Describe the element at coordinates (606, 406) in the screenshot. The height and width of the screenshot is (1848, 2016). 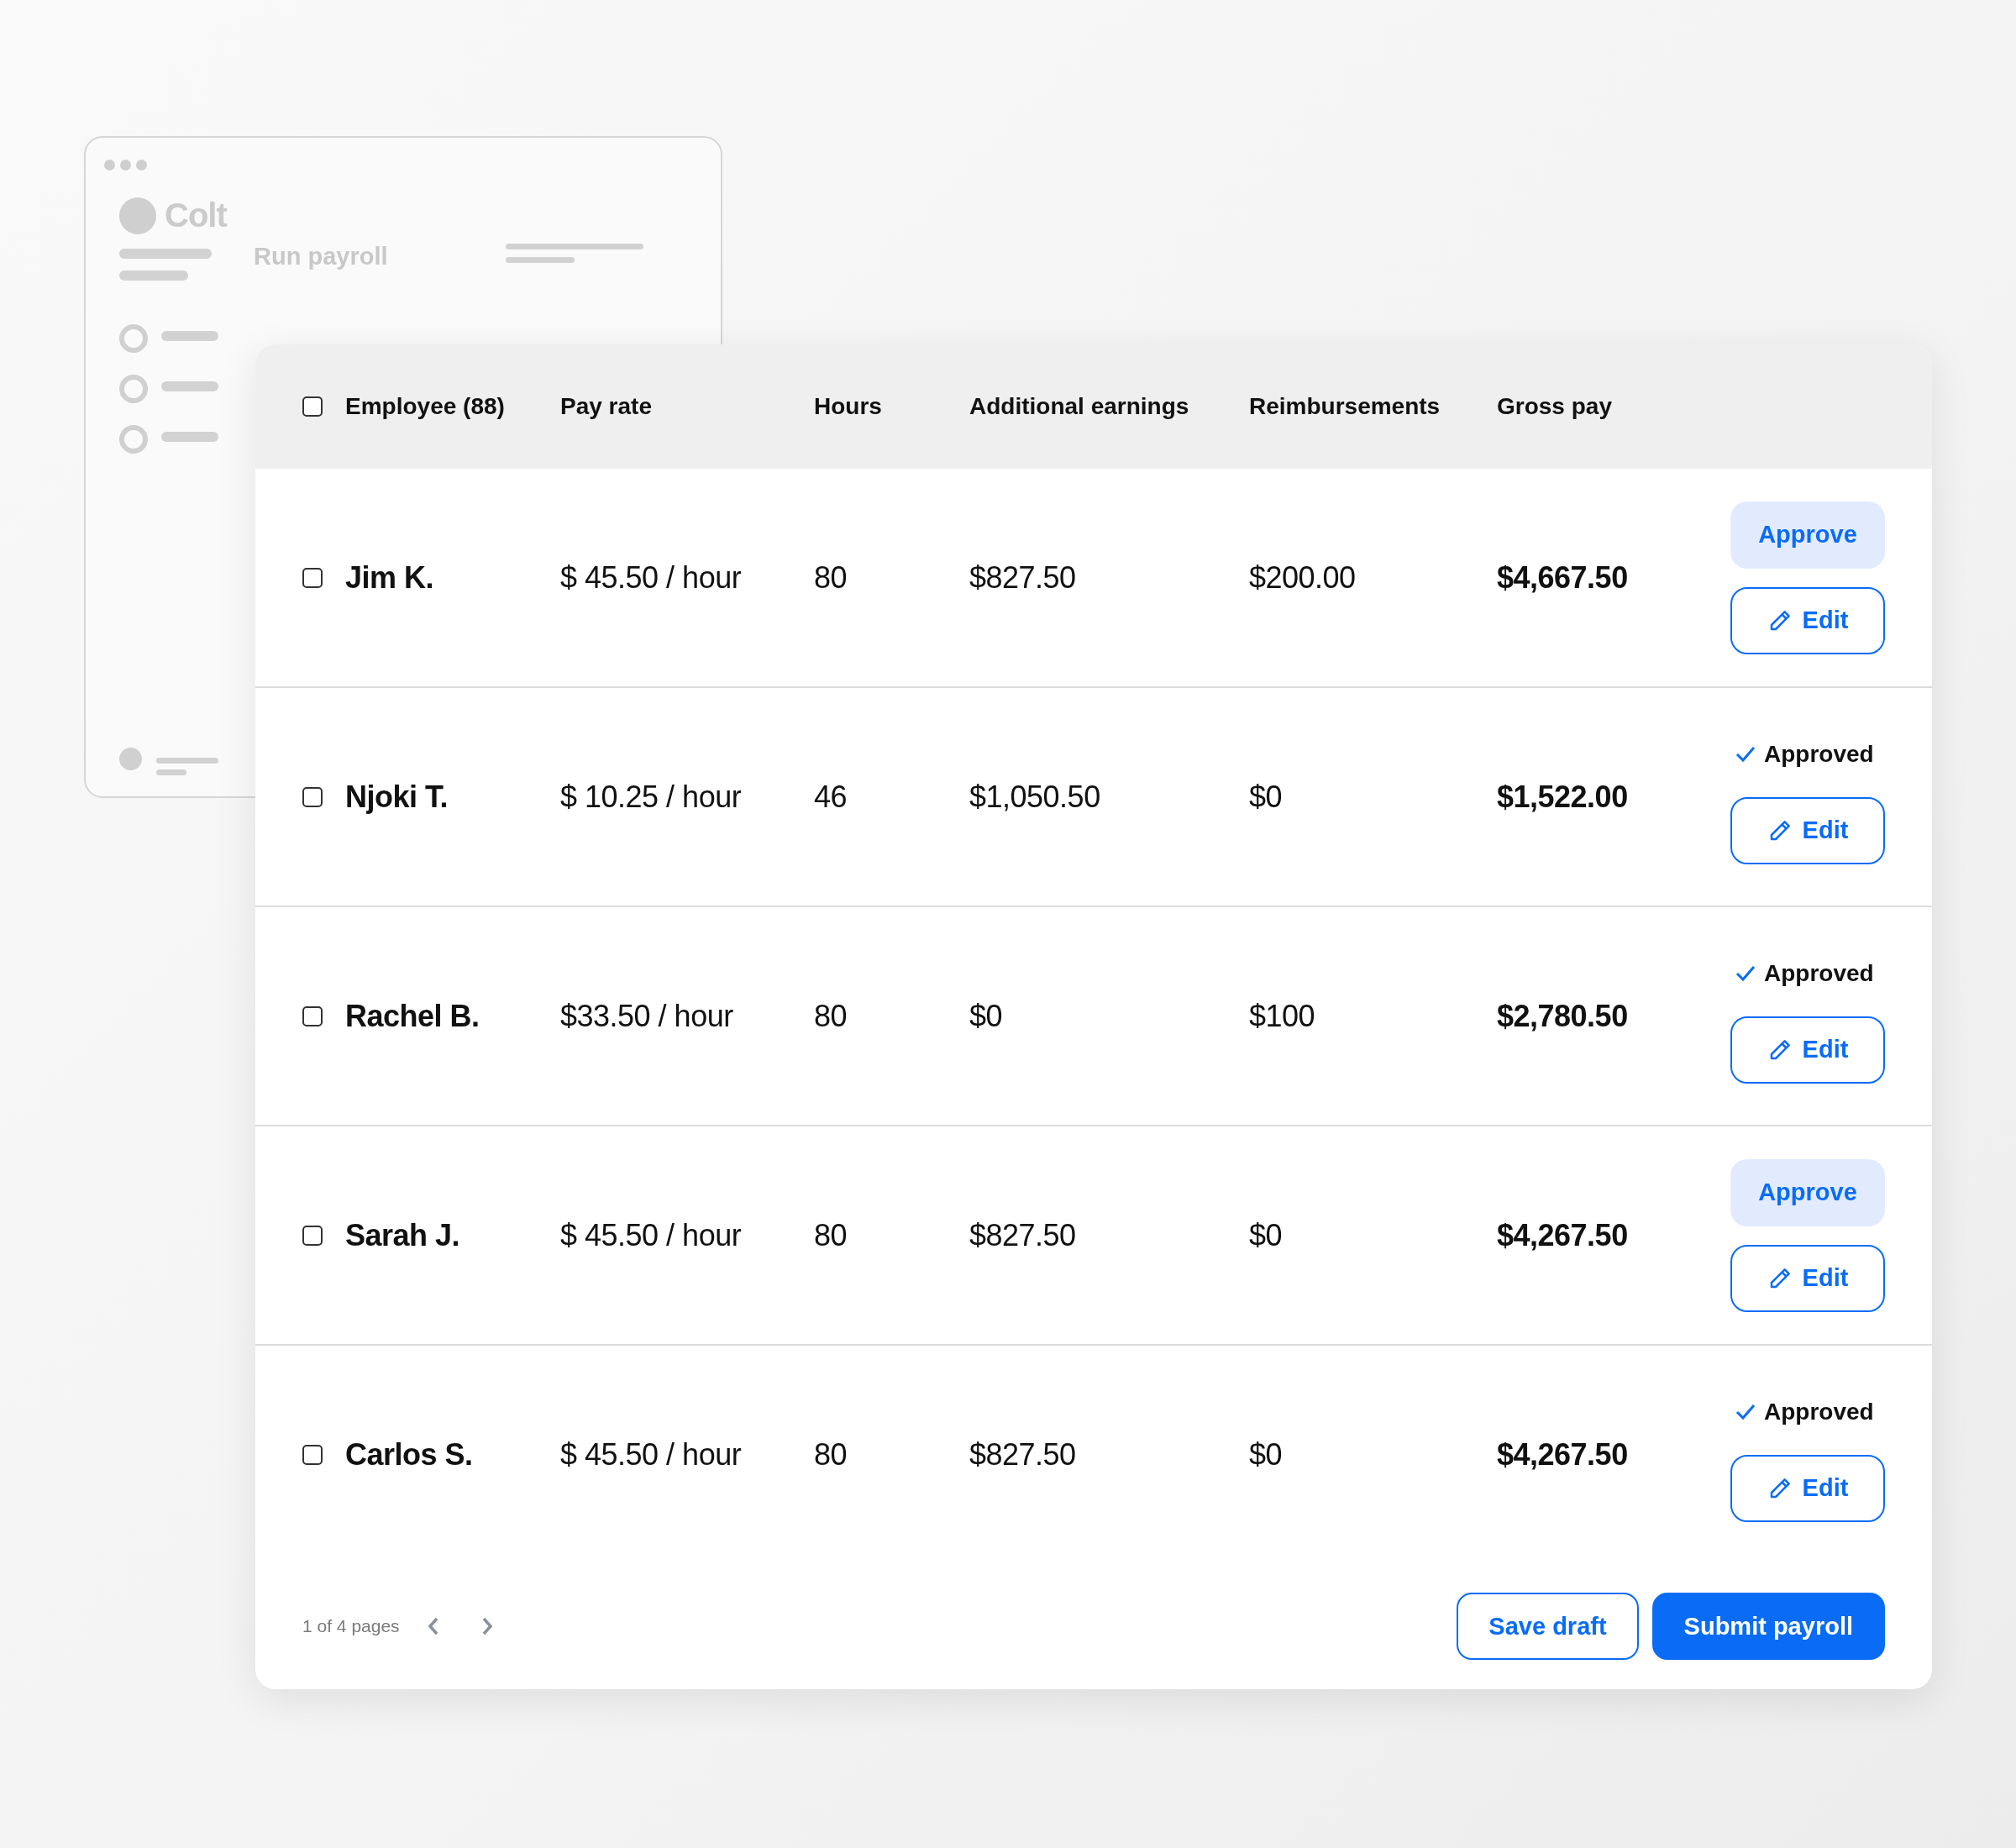
I see `column-header: Pay rate` at that location.